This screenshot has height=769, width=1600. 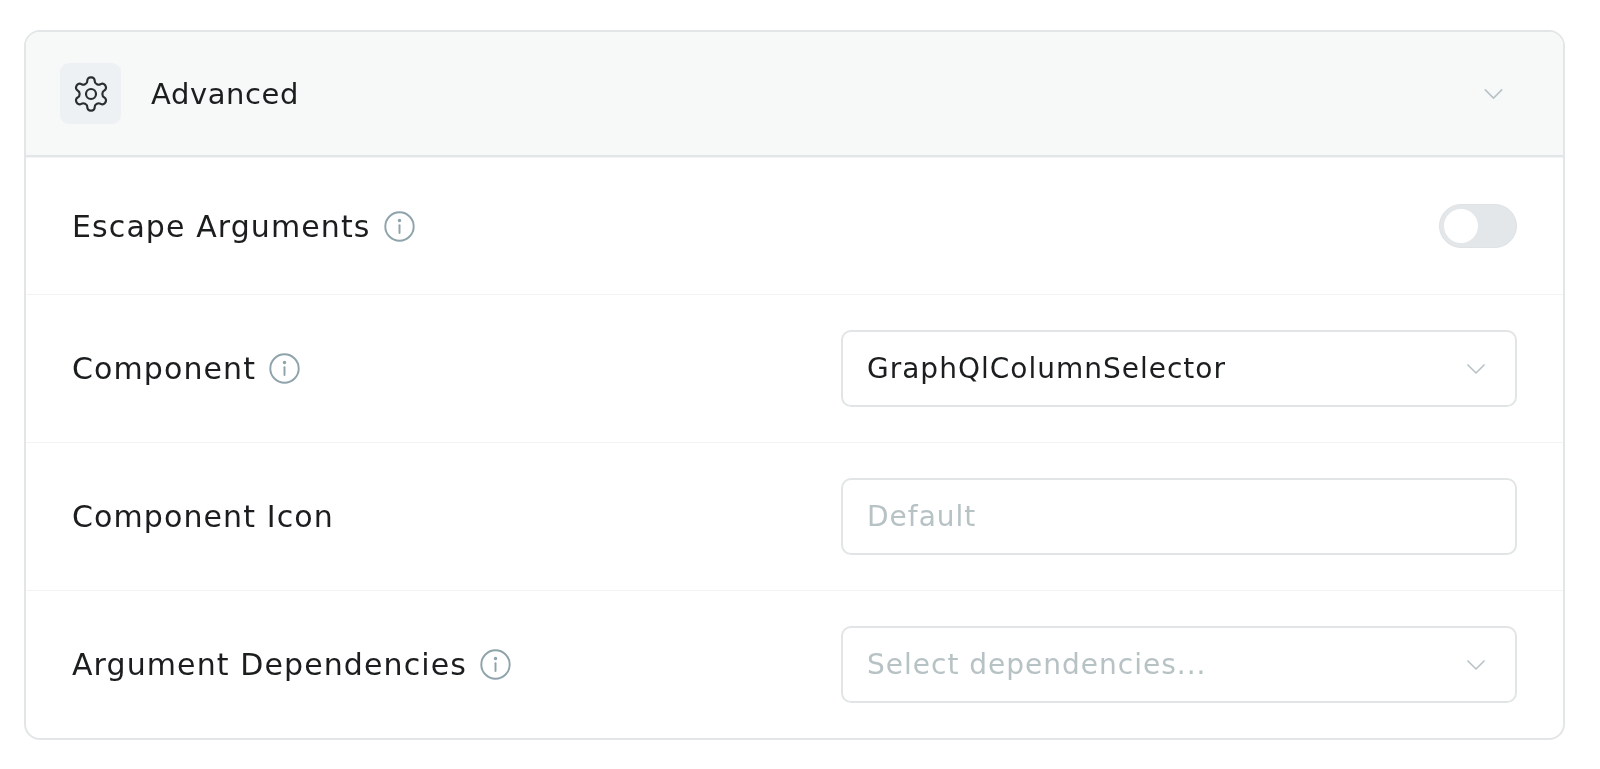 I want to click on select-field: GraphQlColumnSelector, so click(x=1179, y=368).